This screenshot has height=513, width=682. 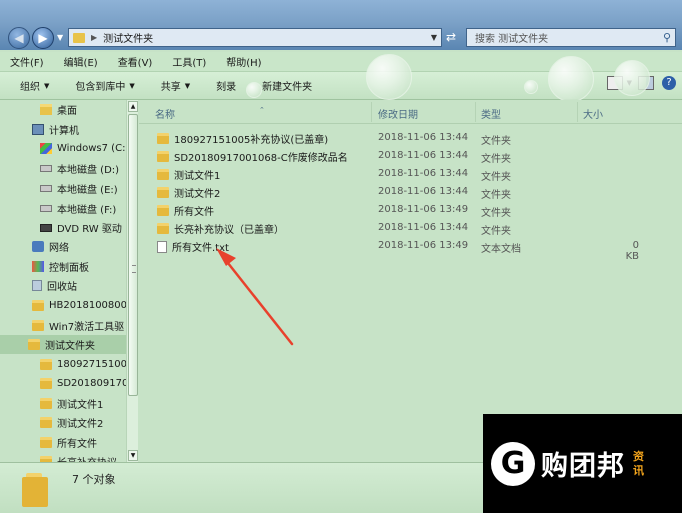 What do you see at coordinates (434, 37) in the screenshot?
I see `address-history-dropdown: ▼` at bounding box center [434, 37].